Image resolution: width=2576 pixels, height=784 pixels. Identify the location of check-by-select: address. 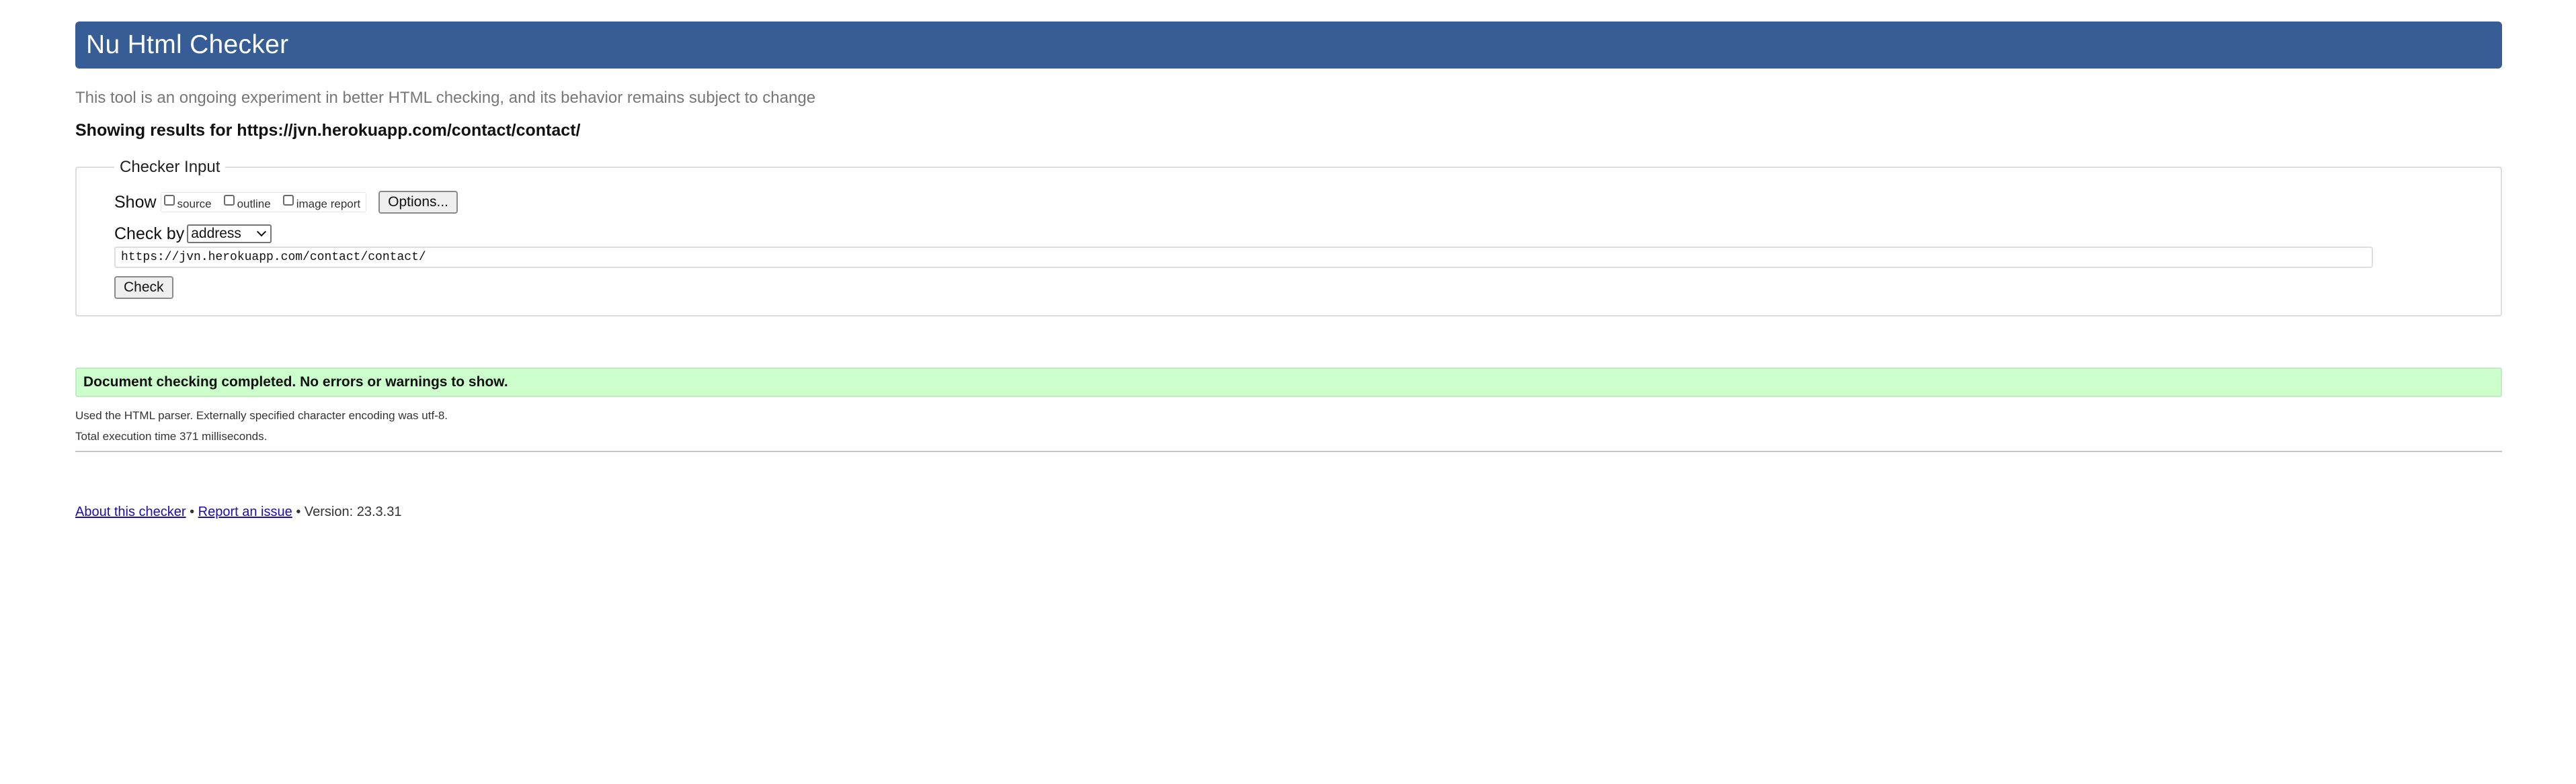
(229, 233).